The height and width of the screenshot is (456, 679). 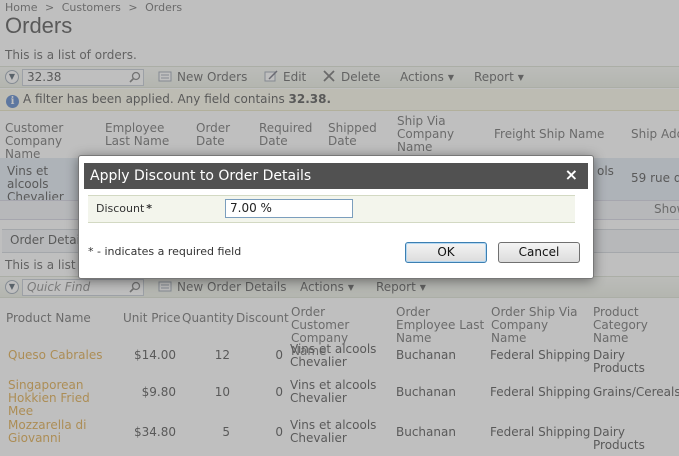 What do you see at coordinates (289, 208) in the screenshot?
I see `discount-input: 7.00 %` at bounding box center [289, 208].